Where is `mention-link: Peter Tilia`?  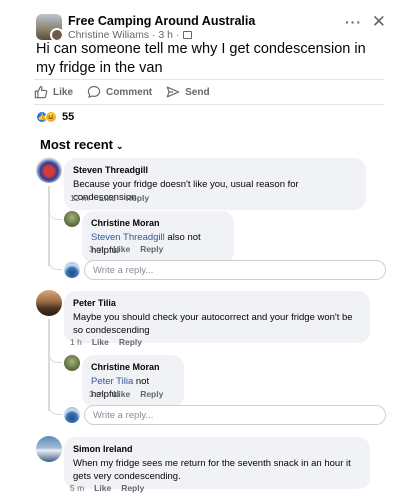 mention-link: Peter Tilia is located at coordinates (112, 381).